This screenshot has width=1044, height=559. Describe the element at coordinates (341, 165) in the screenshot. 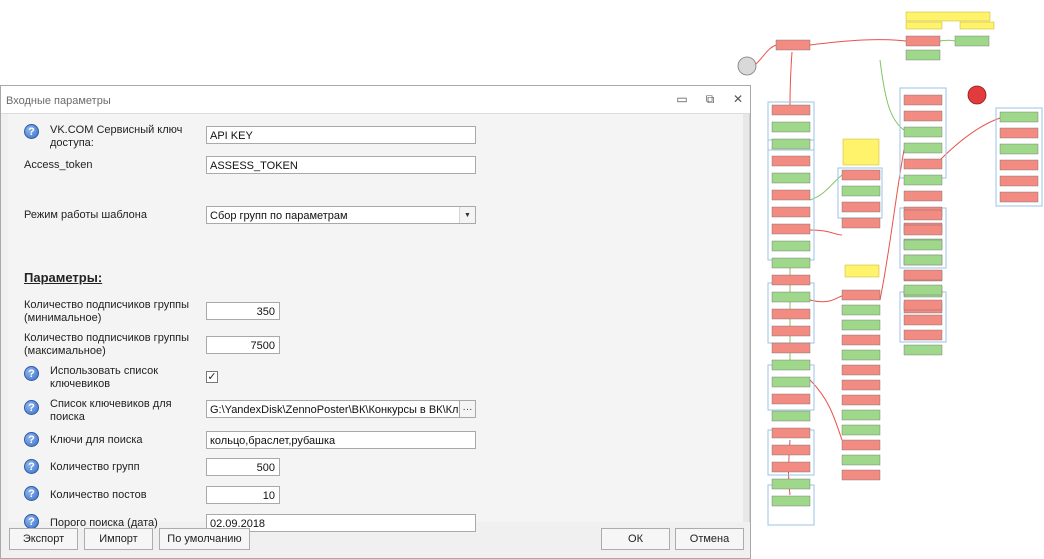

I see `access-token-input: ASSESS_TOKEN` at that location.